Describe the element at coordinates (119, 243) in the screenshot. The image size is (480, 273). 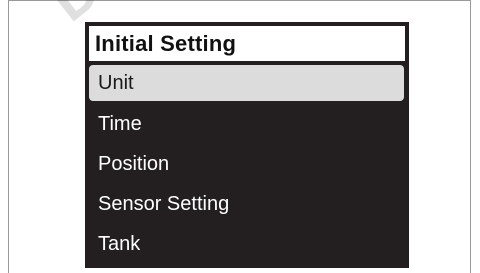
I see `menu-item-label: Tank` at that location.